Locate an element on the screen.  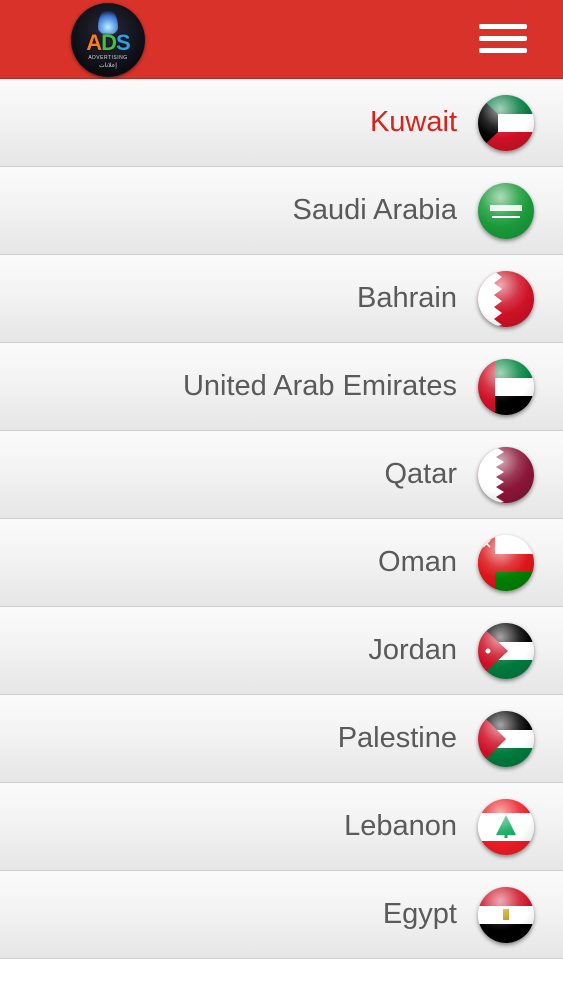
jordan-flag-icon is located at coordinates (506, 651).